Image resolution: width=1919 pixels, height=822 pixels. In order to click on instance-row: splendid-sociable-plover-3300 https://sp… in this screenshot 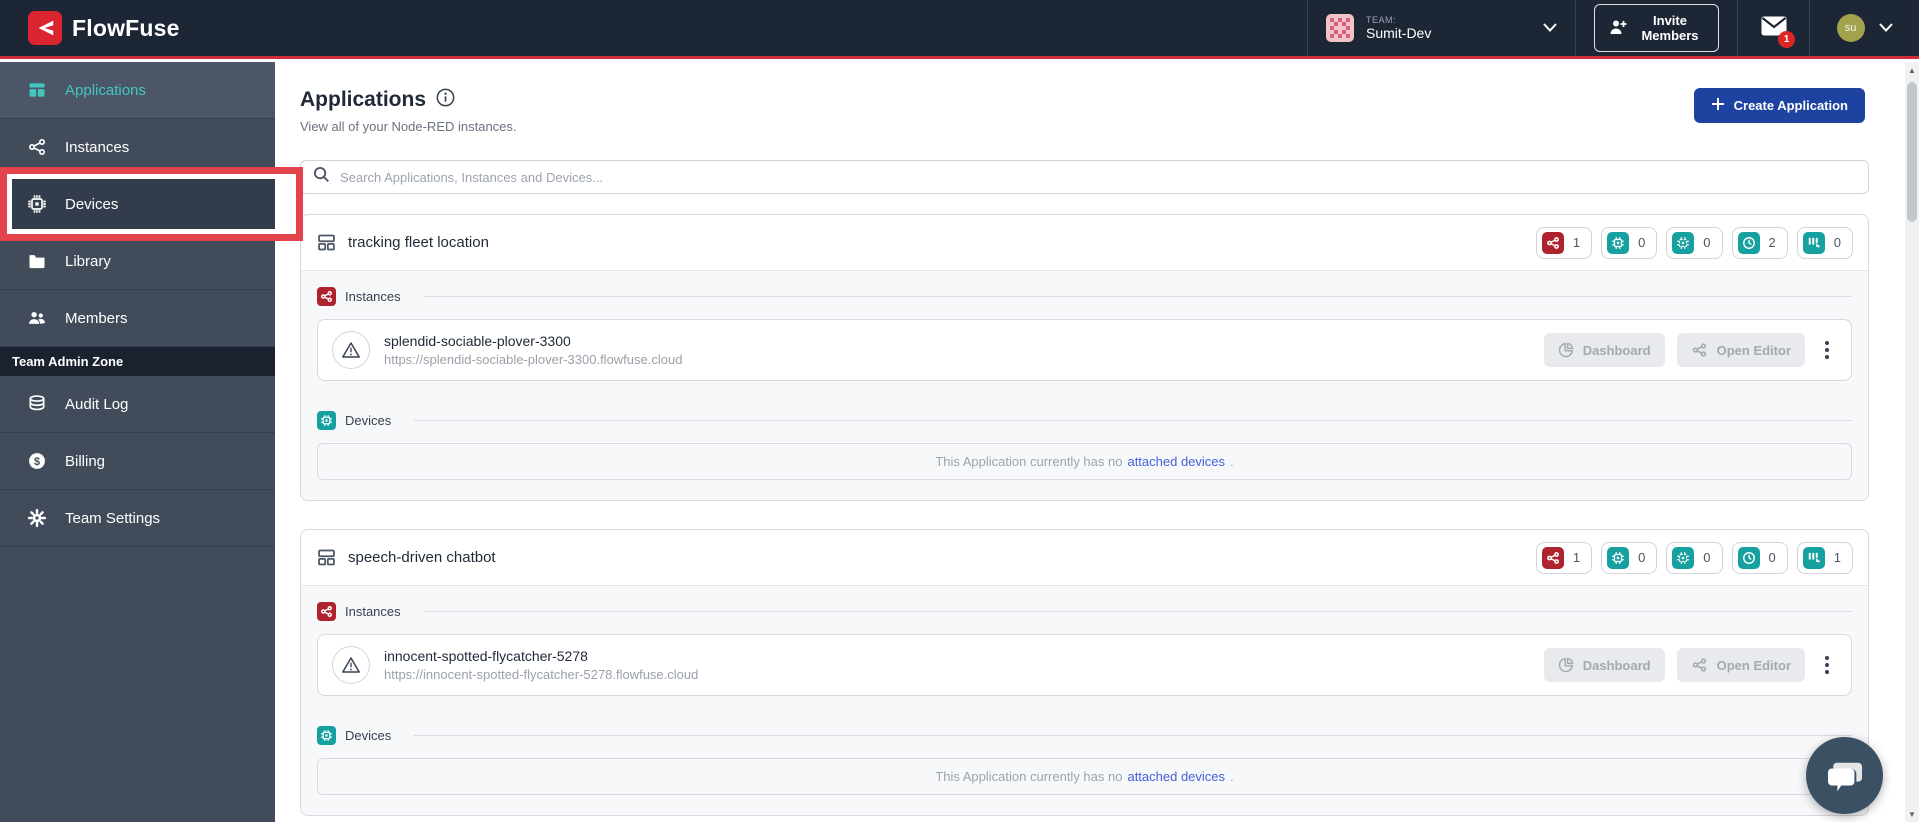, I will do `click(1084, 350)`.